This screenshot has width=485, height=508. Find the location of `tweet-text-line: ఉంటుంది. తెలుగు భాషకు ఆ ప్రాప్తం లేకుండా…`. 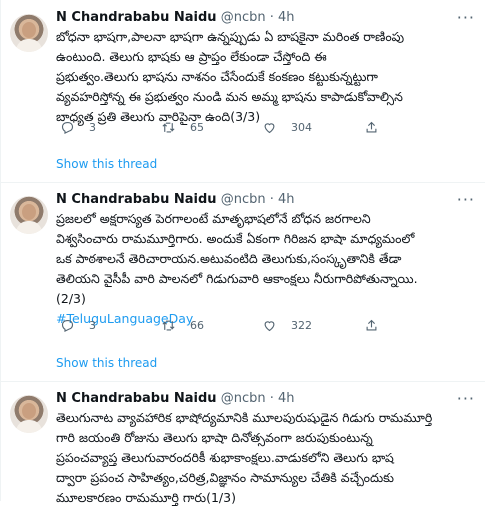

tweet-text-line: ఉంటుంది. తెలుగు భాషకు ఆ ప్రాప్తం లేకుండా… is located at coordinates (191, 56).